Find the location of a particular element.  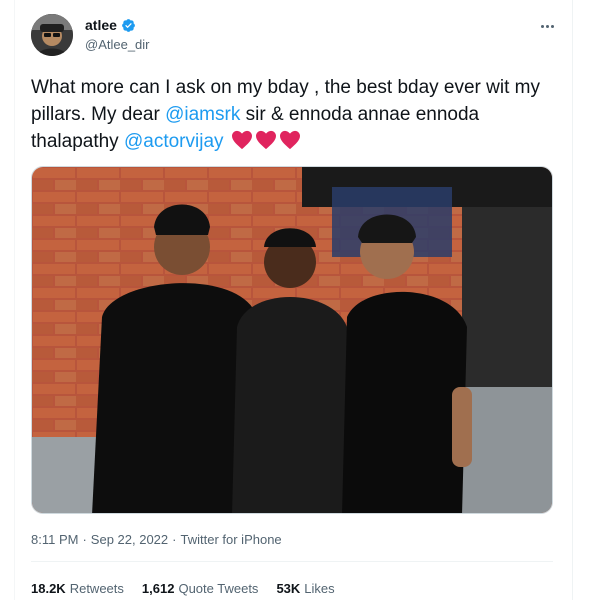

retweets-count: 18.2K is located at coordinates (48, 588).